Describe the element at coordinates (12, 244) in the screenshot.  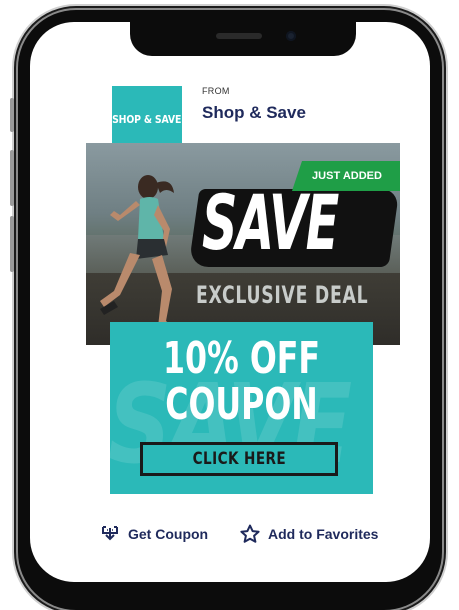
I see `phone-volume-down-button` at that location.